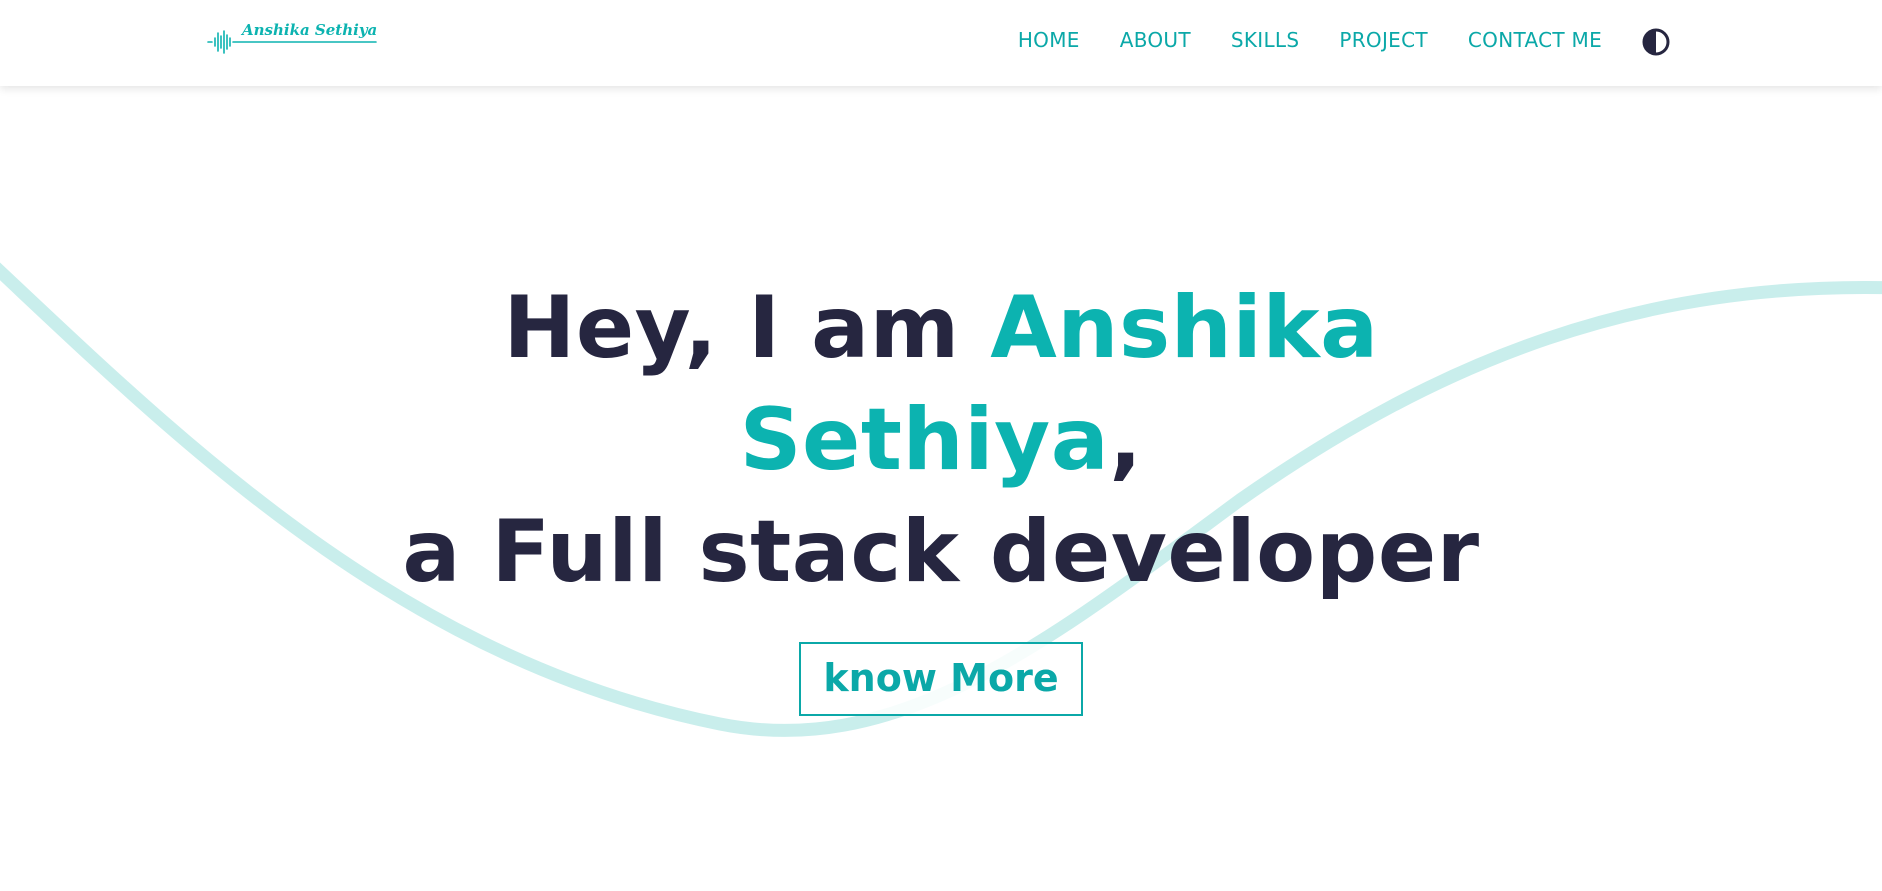 This screenshot has width=1882, height=891. Describe the element at coordinates (747, 328) in the screenshot. I see `hero-greeting: Hey, I am` at that location.